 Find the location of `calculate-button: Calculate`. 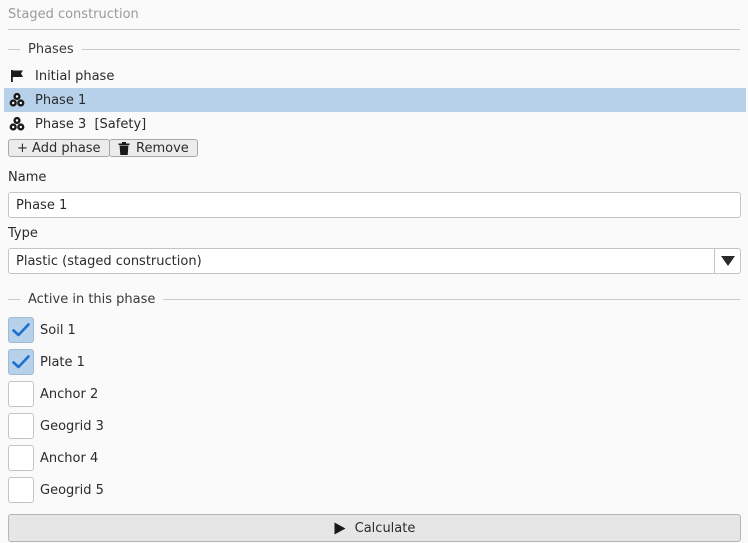

calculate-button: Calculate is located at coordinates (374, 528).